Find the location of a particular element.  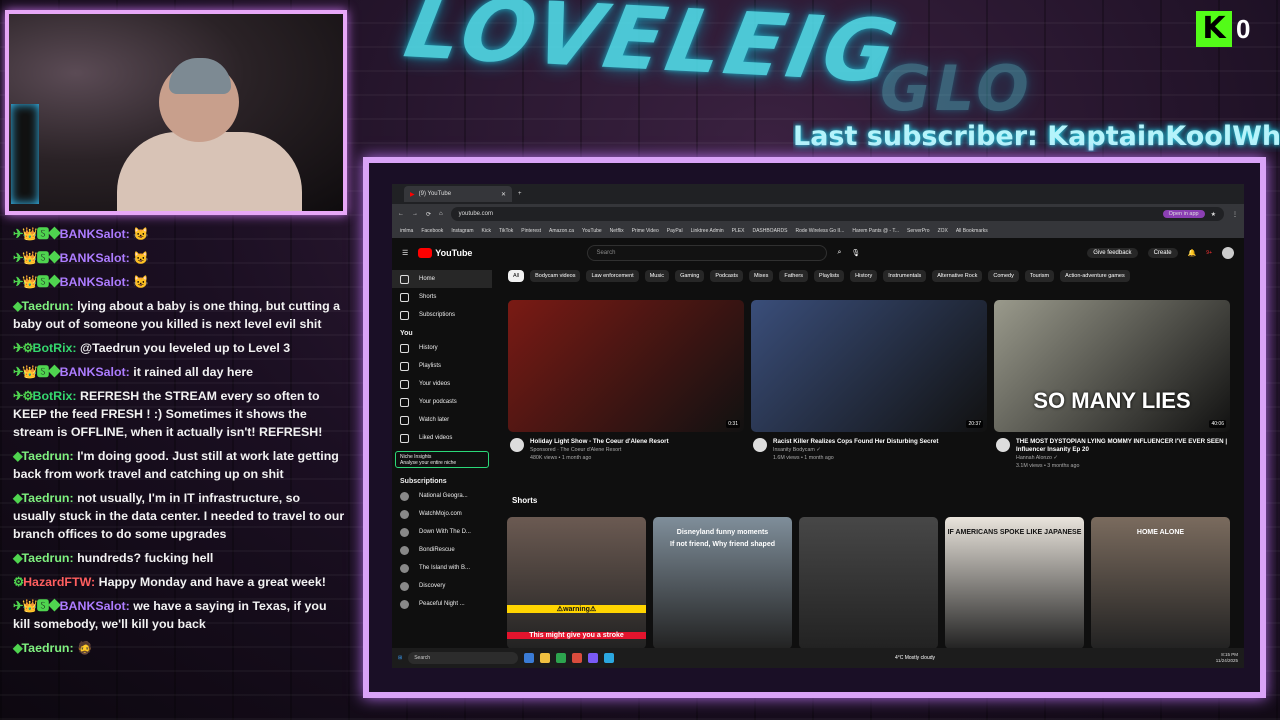

bookmark-item: ZOX is located at coordinates (943, 231).